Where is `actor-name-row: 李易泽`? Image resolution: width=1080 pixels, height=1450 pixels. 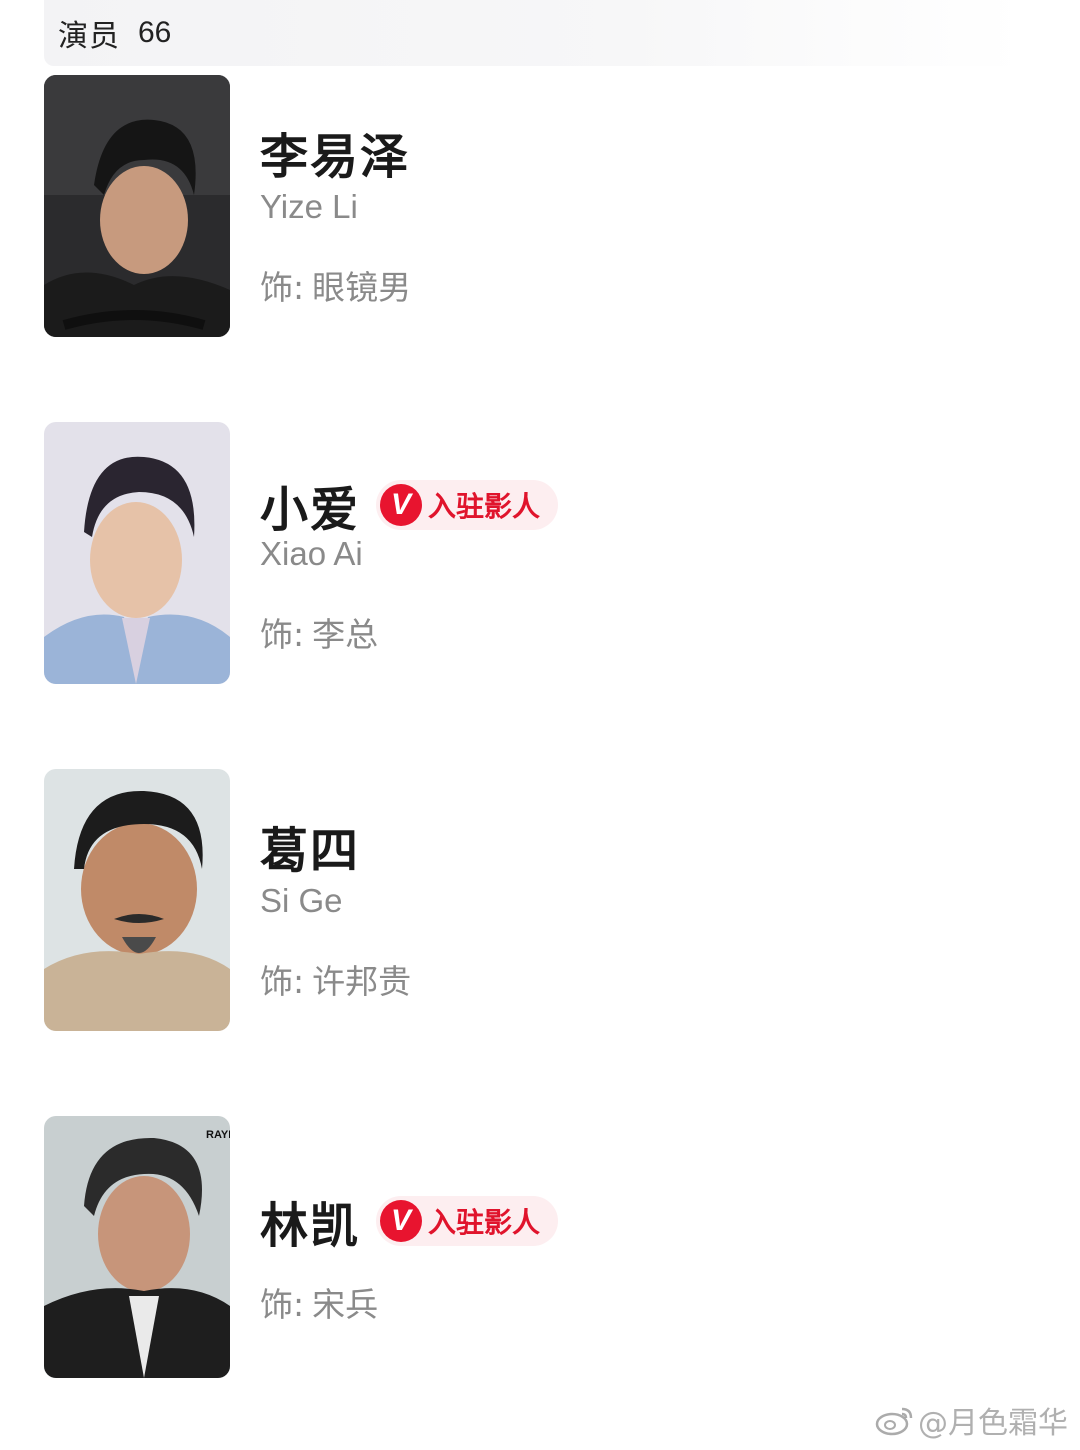 actor-name-row: 李易泽 is located at coordinates (335, 152).